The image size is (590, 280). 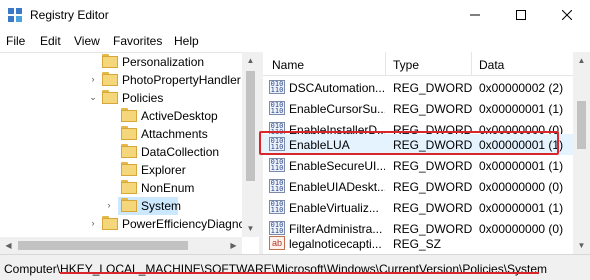 What do you see at coordinates (103, 245) in the screenshot?
I see `tree-horizontal-scroll-thumb` at bounding box center [103, 245].